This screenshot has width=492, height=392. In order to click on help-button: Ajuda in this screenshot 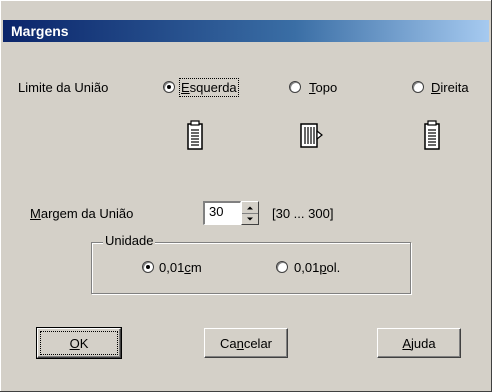, I will do `click(419, 343)`.